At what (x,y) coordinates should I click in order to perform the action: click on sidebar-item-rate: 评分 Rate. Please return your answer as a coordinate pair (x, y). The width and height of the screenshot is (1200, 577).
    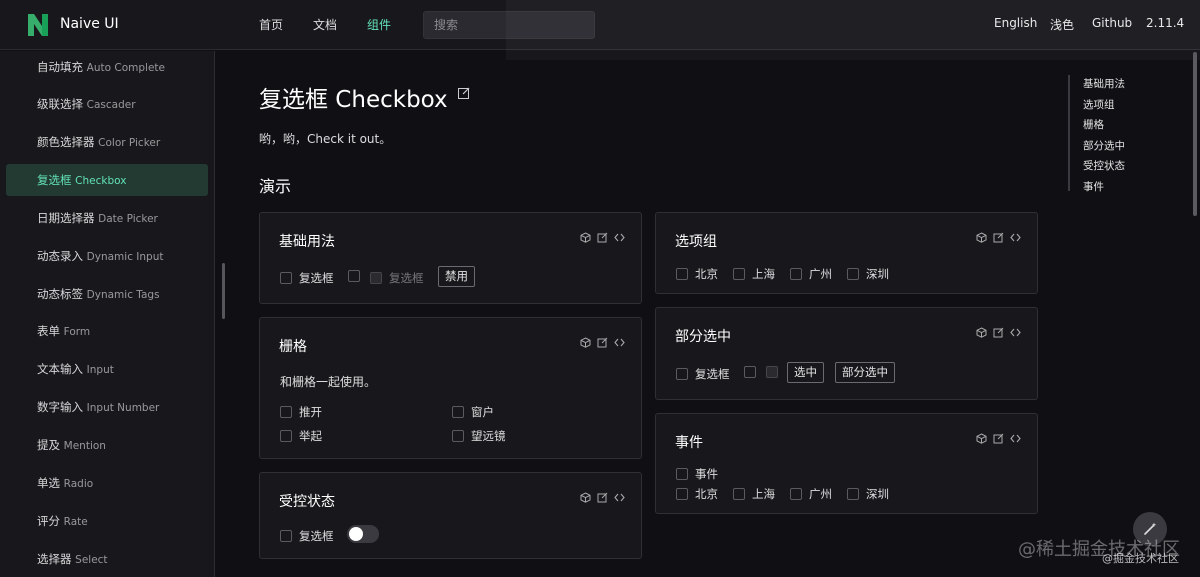
    Looking at the image, I should click on (107, 521).